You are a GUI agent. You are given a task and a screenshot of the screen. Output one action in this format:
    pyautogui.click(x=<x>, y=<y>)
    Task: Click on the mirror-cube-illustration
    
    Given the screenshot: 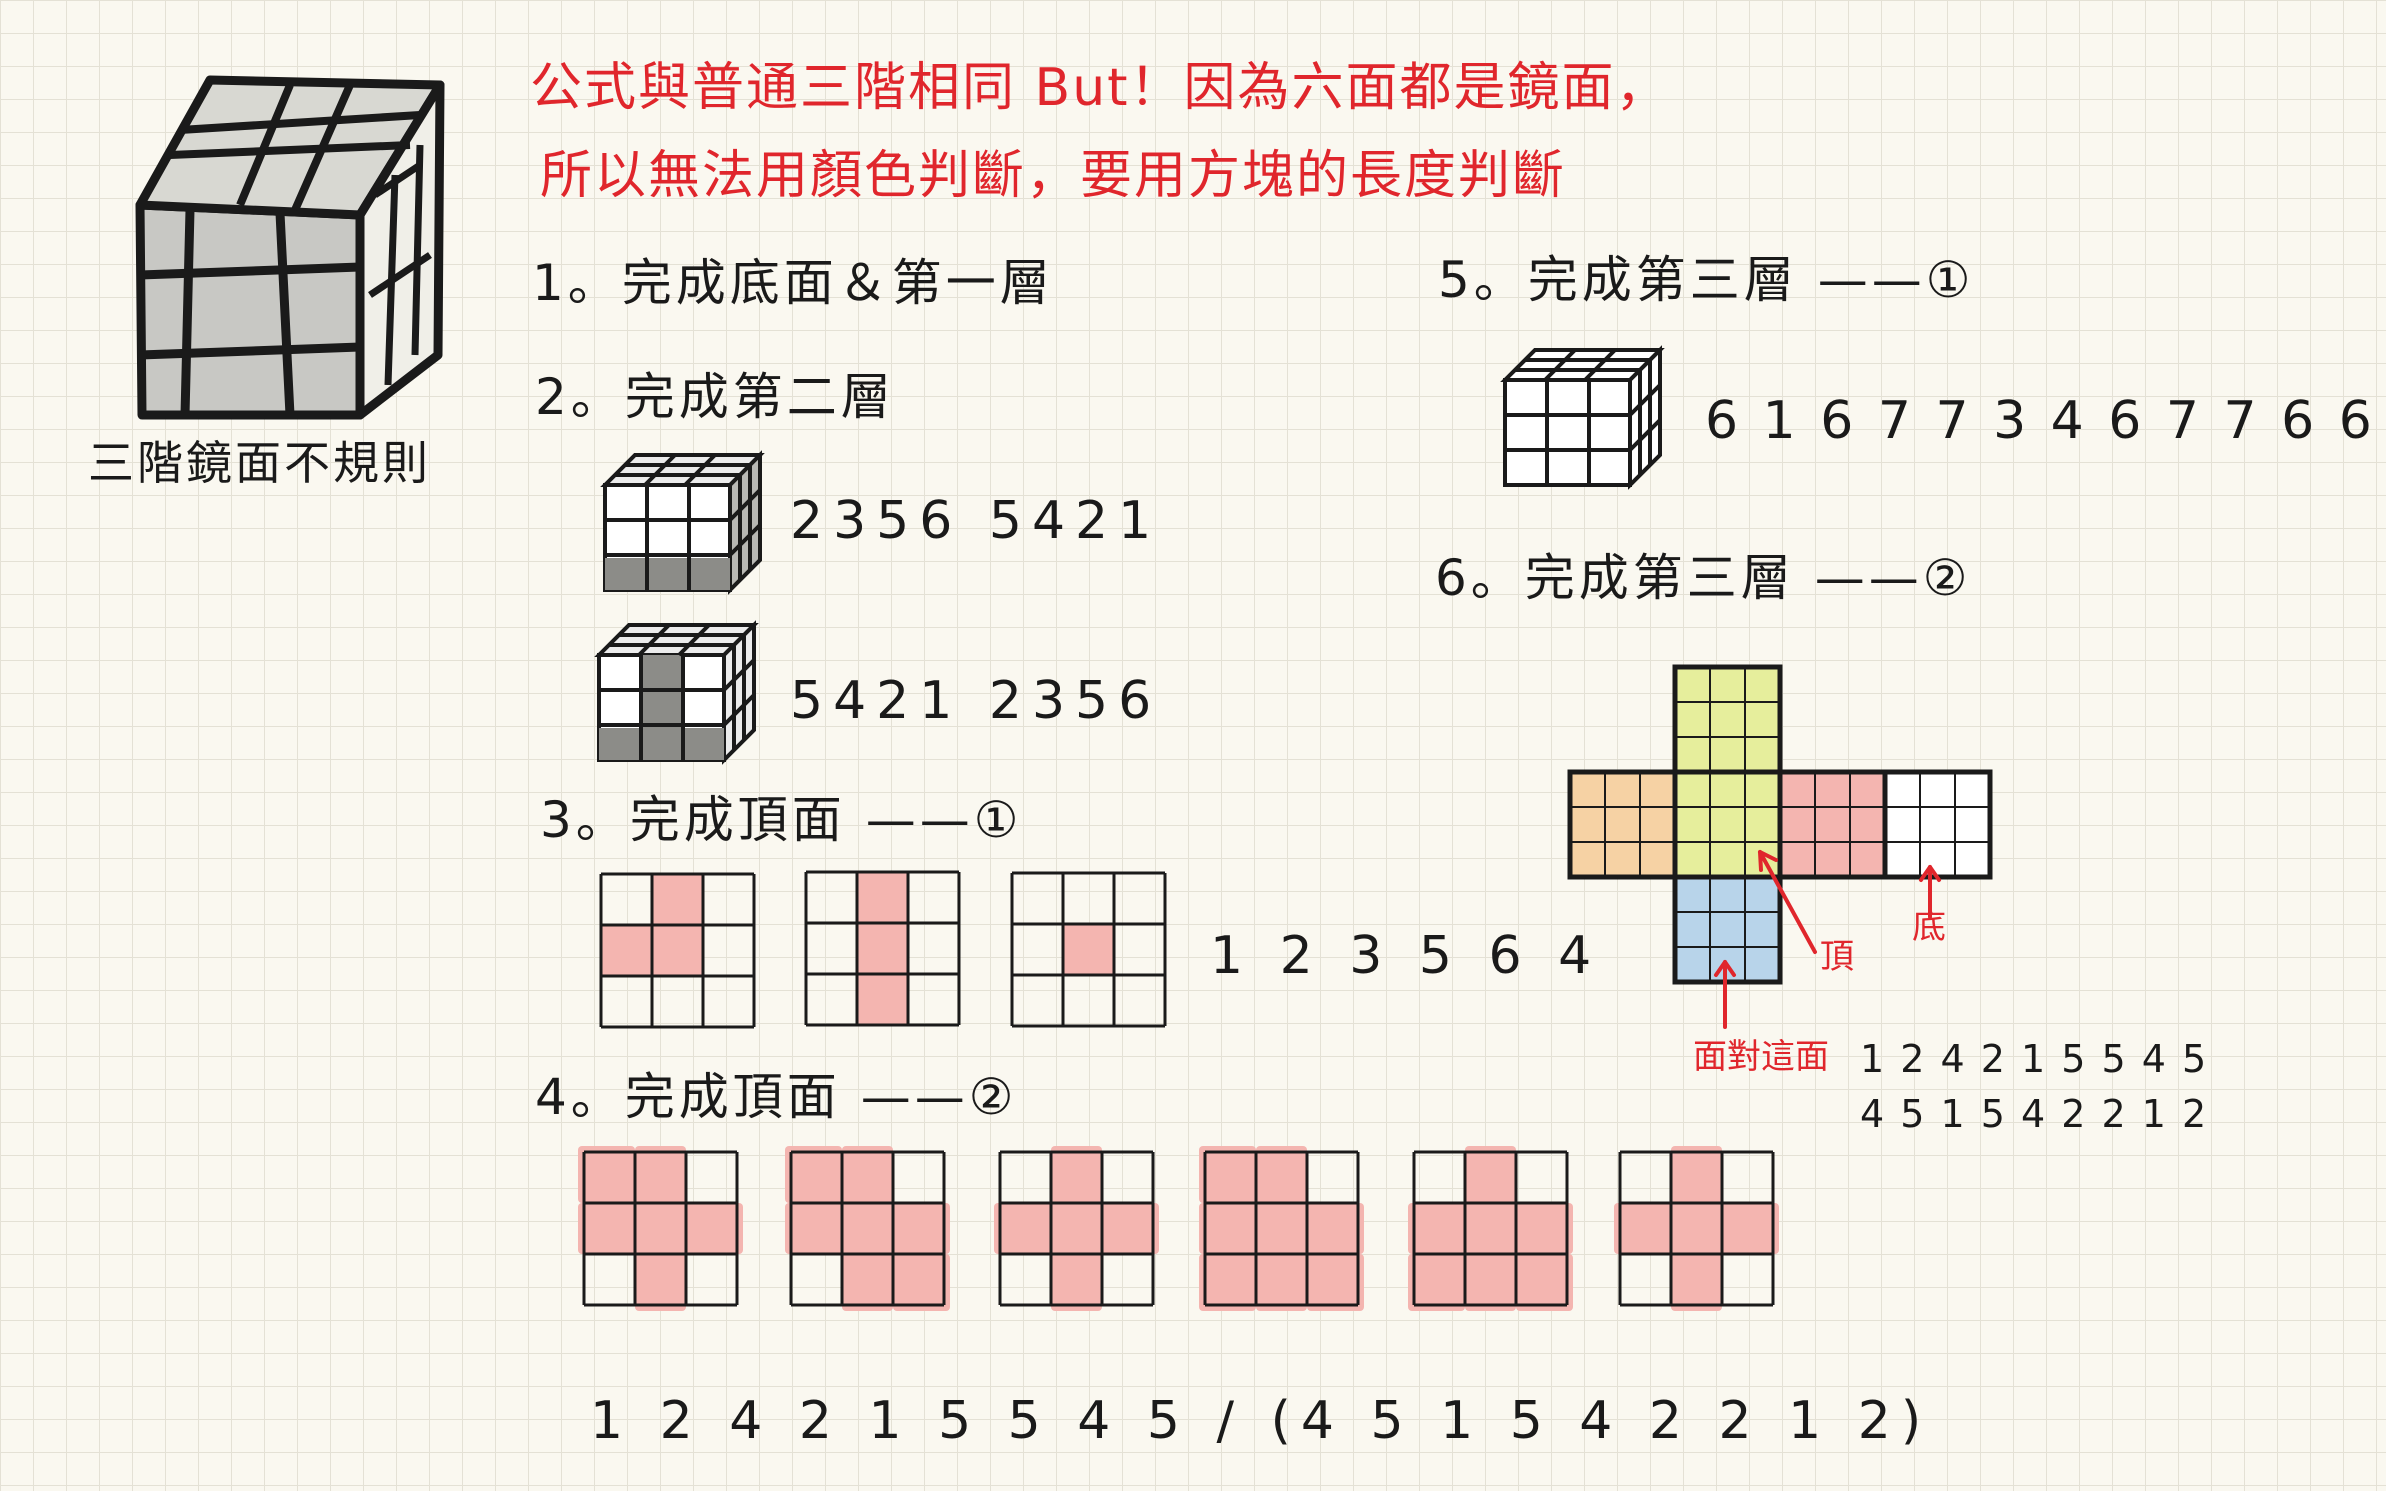 What is the action you would take?
    pyautogui.click(x=290, y=247)
    